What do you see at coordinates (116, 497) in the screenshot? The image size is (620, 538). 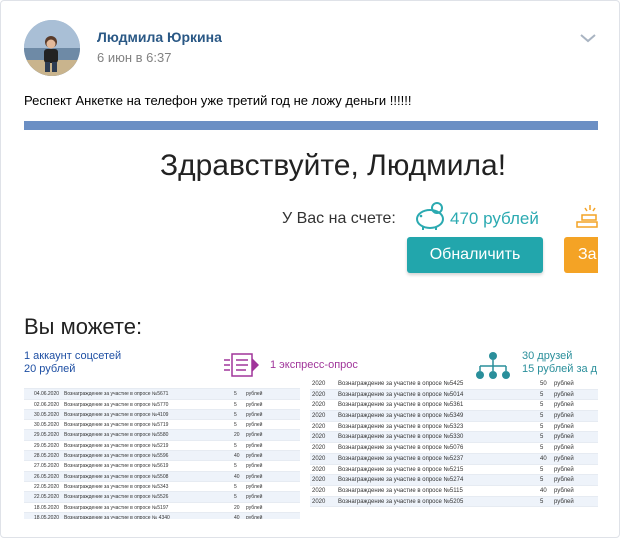 I see `log-cell-desc: Вознаграждение за участие в опросе №5526` at bounding box center [116, 497].